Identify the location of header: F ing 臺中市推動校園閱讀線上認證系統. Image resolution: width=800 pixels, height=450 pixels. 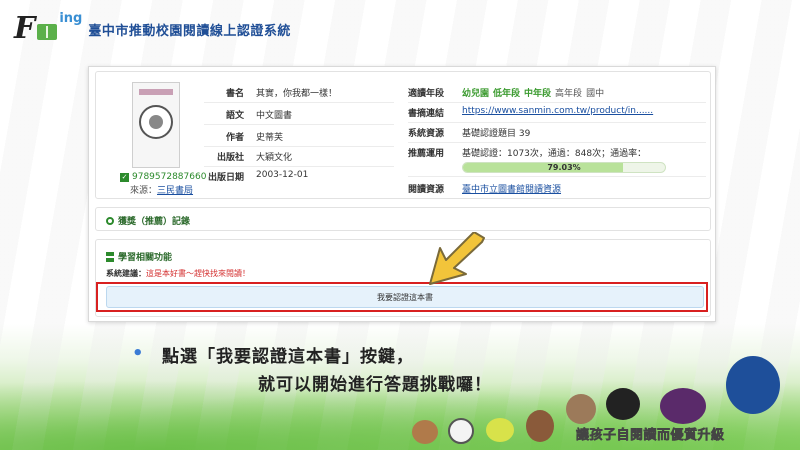
(400, 26).